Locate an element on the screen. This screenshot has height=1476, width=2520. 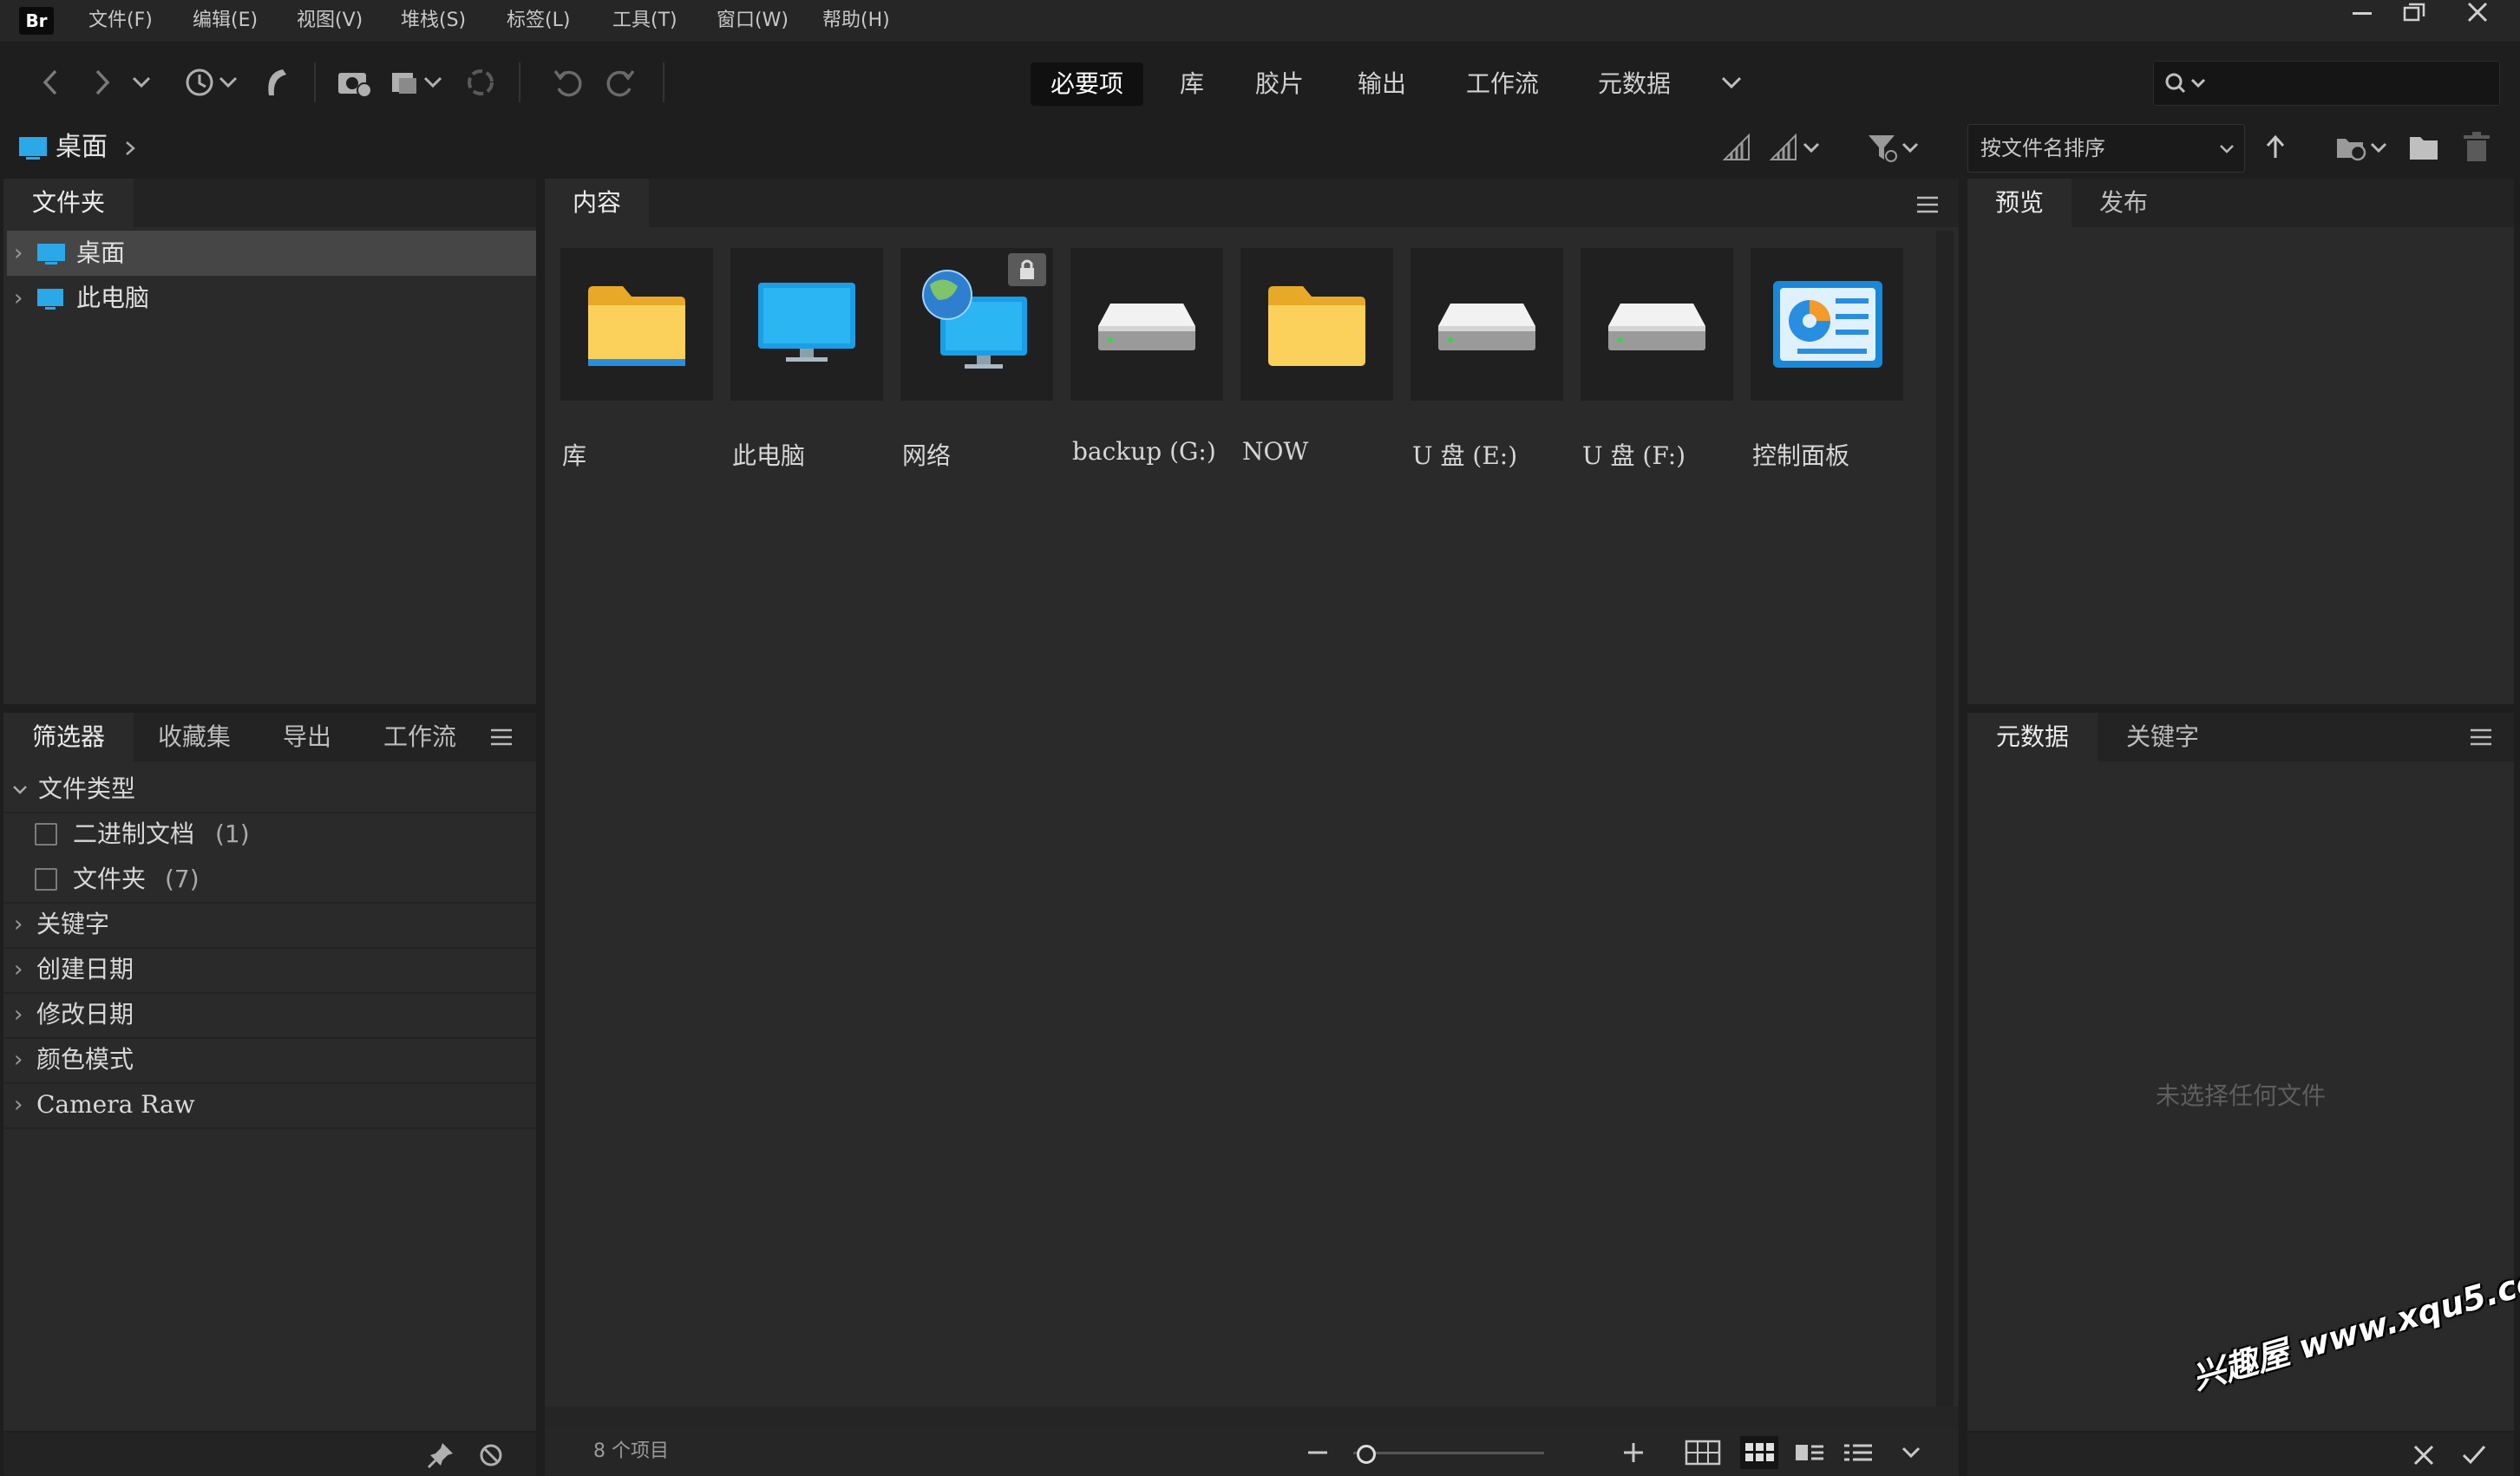
menu-label: 标签(L) is located at coordinates (538, 20).